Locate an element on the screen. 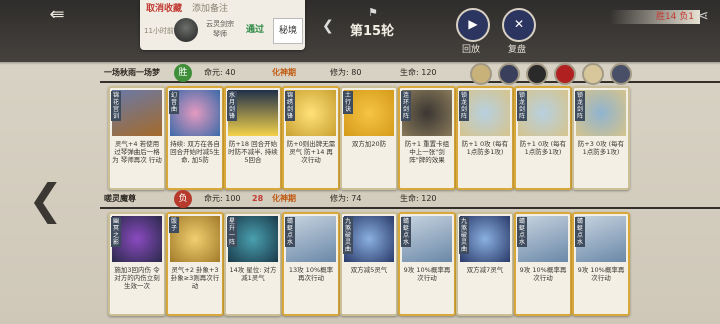 The width and height of the screenshot is (720, 324). replay-label: 回放 is located at coordinates (470, 50).